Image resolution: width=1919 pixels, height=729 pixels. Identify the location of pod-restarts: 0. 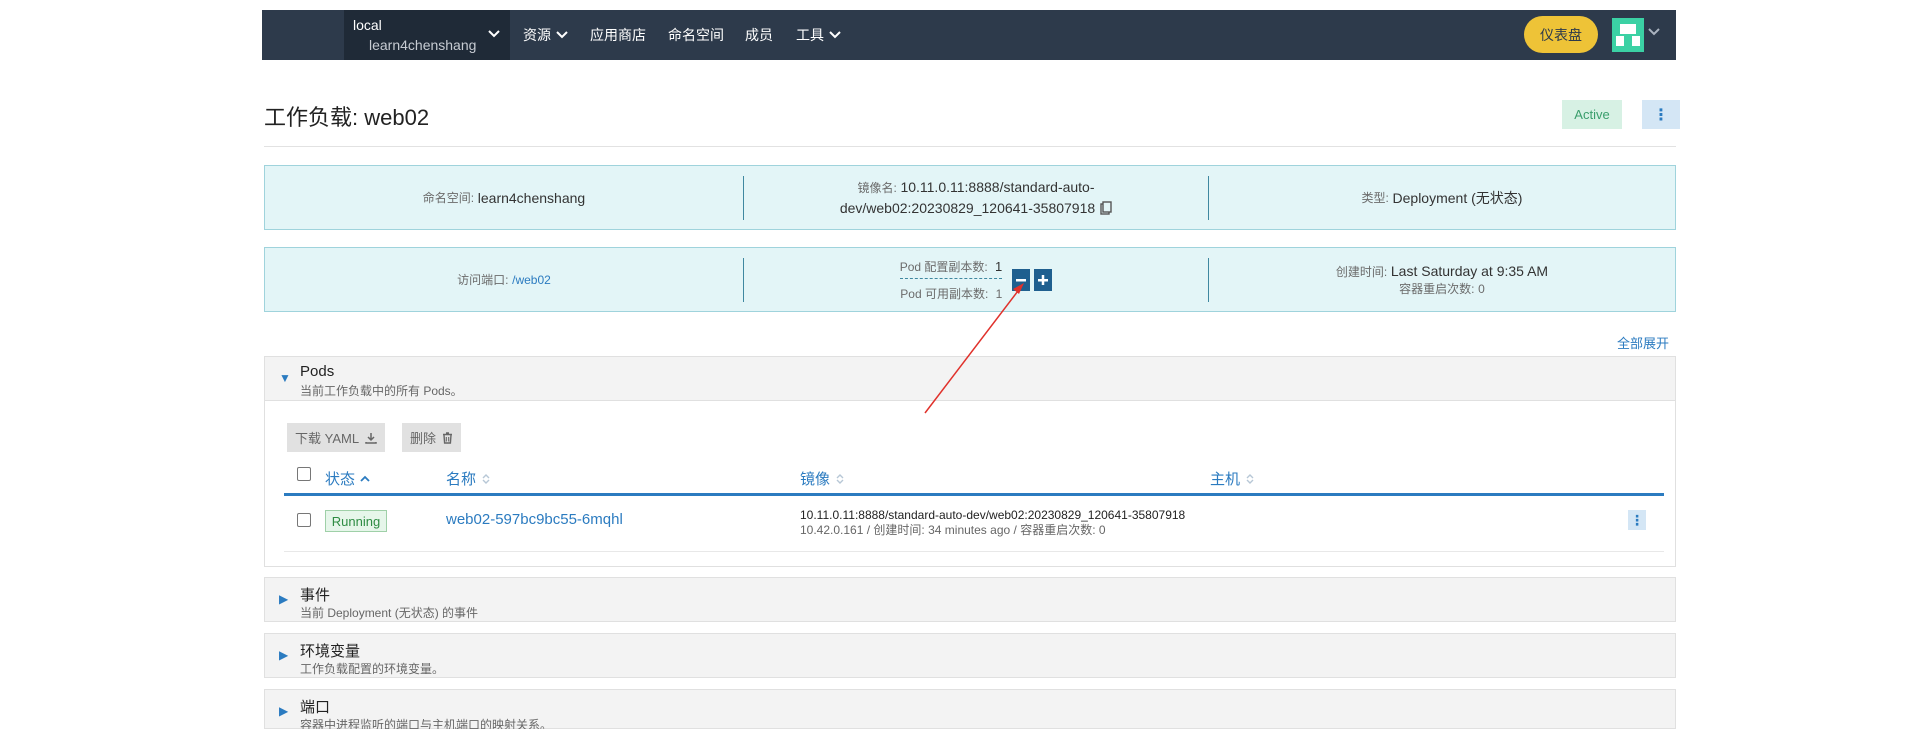
(1102, 530).